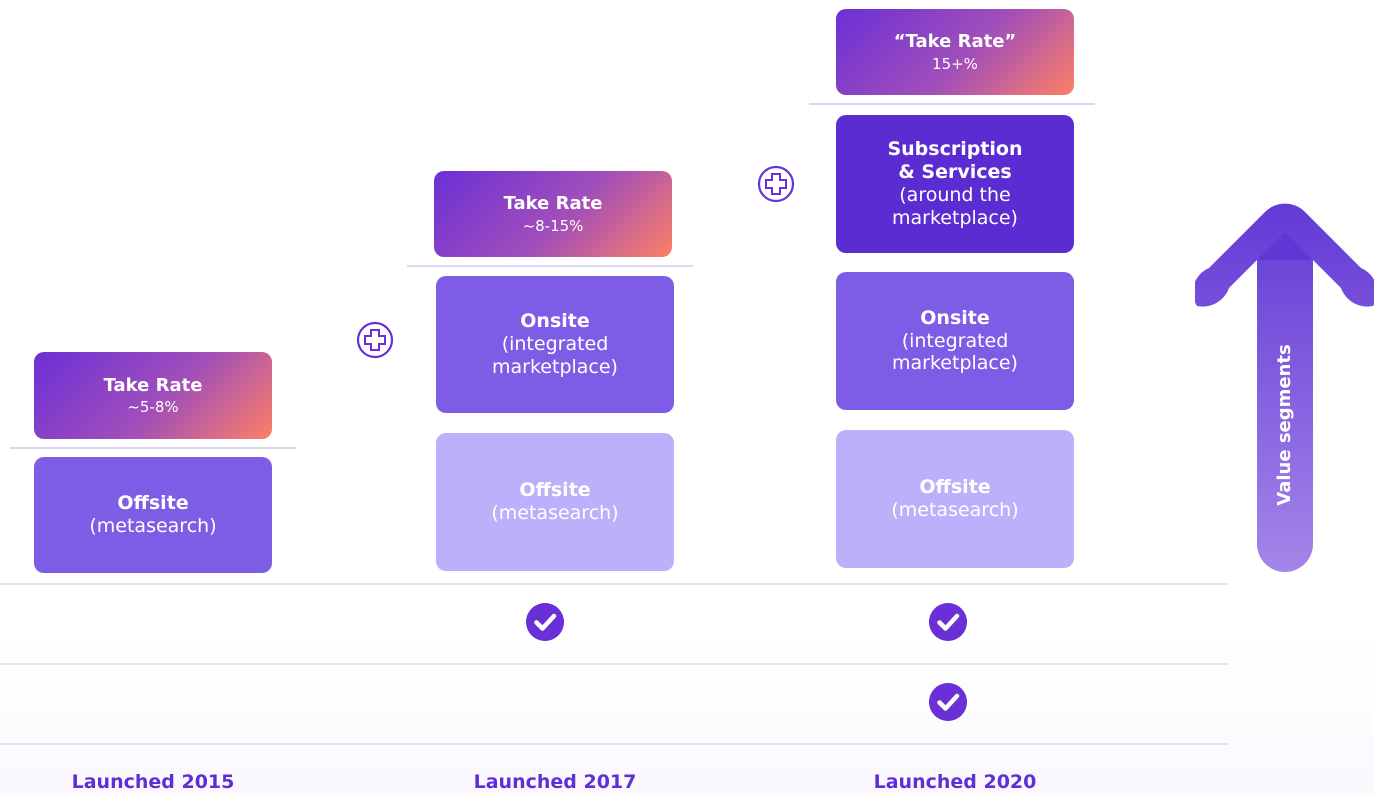  I want to click on take-rate-box-2017: Take Rate ~8-15%, so click(553, 214).